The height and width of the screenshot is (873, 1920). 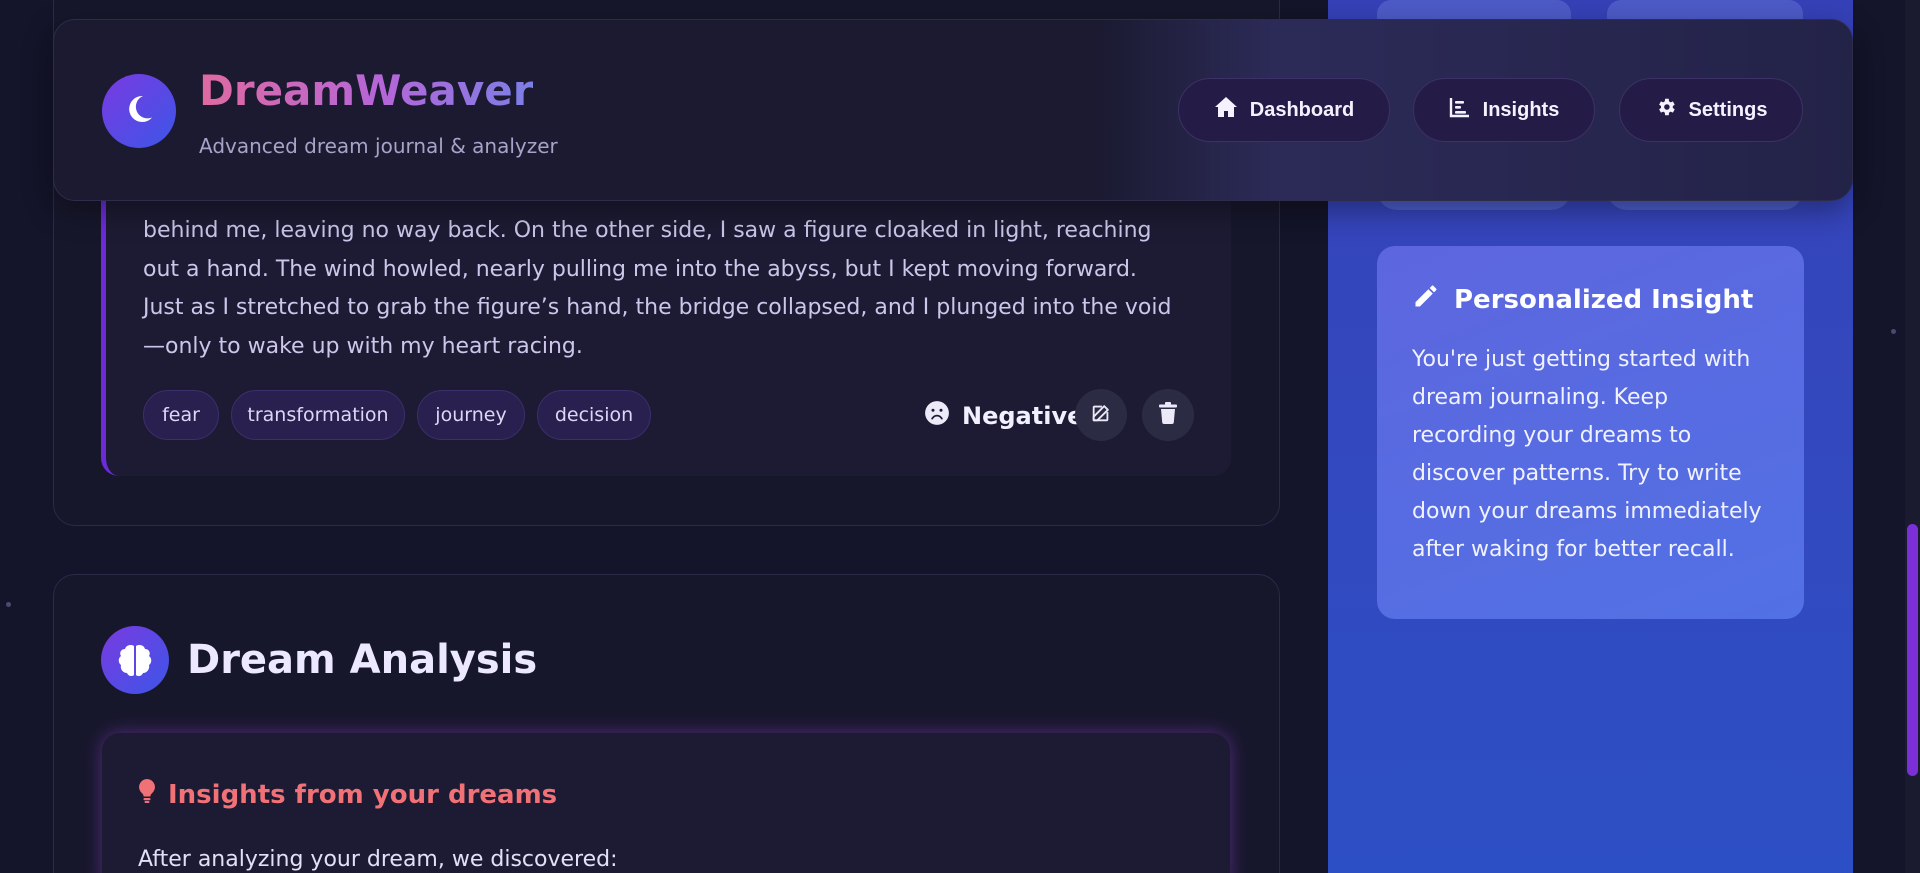 I want to click on delete-button, so click(x=1168, y=415).